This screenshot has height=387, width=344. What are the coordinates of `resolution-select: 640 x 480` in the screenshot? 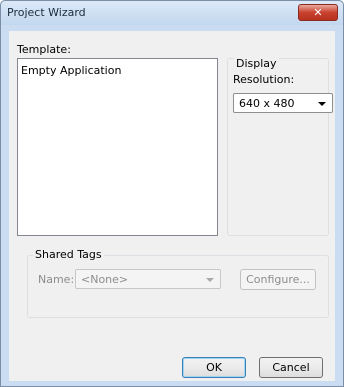 It's located at (283, 103).